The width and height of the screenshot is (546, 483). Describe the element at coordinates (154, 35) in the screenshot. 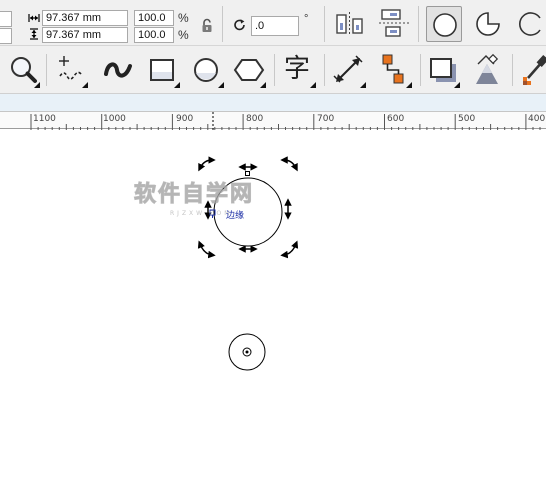

I see `scale-y-field: 100.0` at that location.